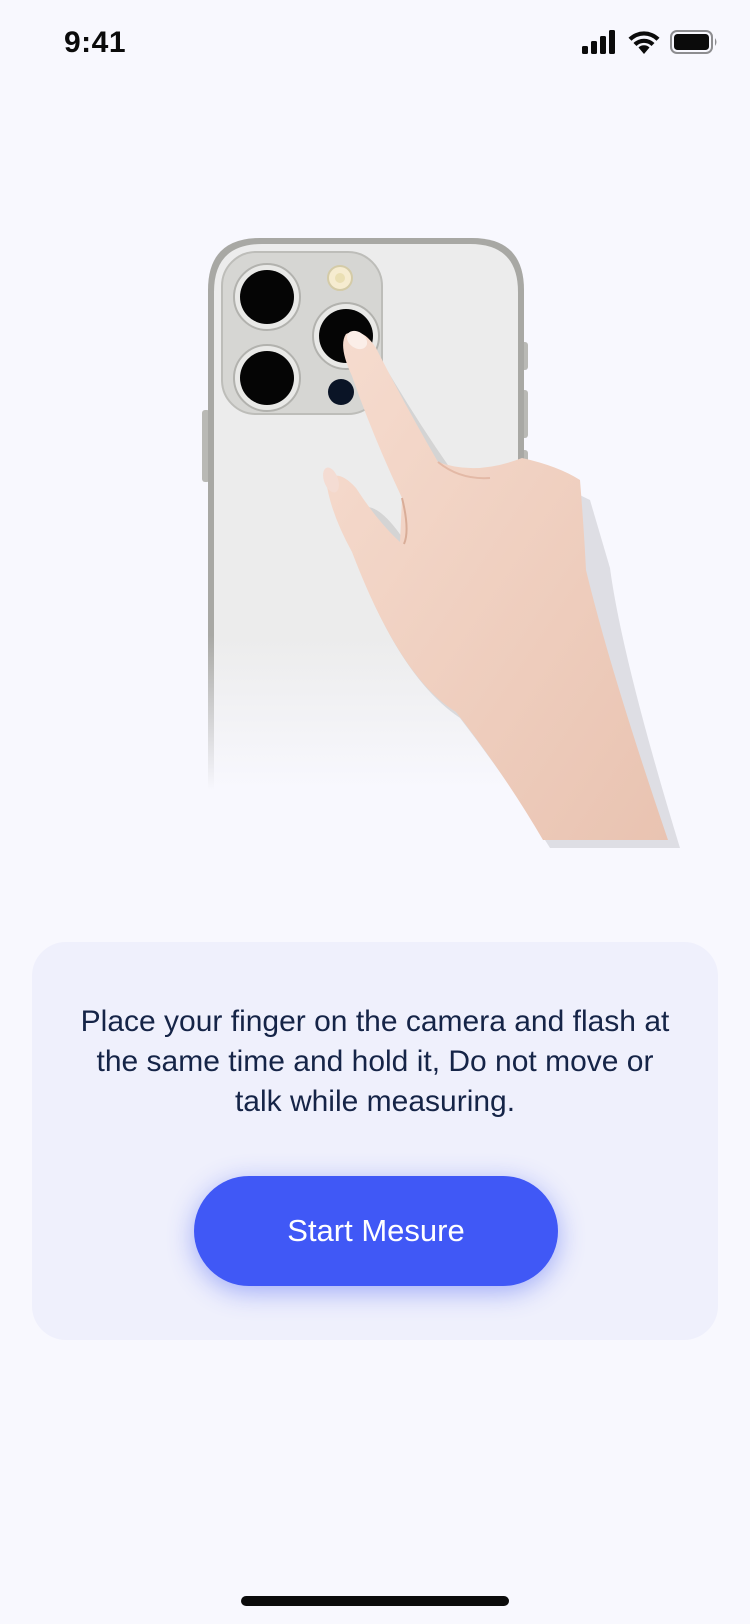 The height and width of the screenshot is (1624, 750). What do you see at coordinates (693, 42) in the screenshot?
I see `battery-icon` at bounding box center [693, 42].